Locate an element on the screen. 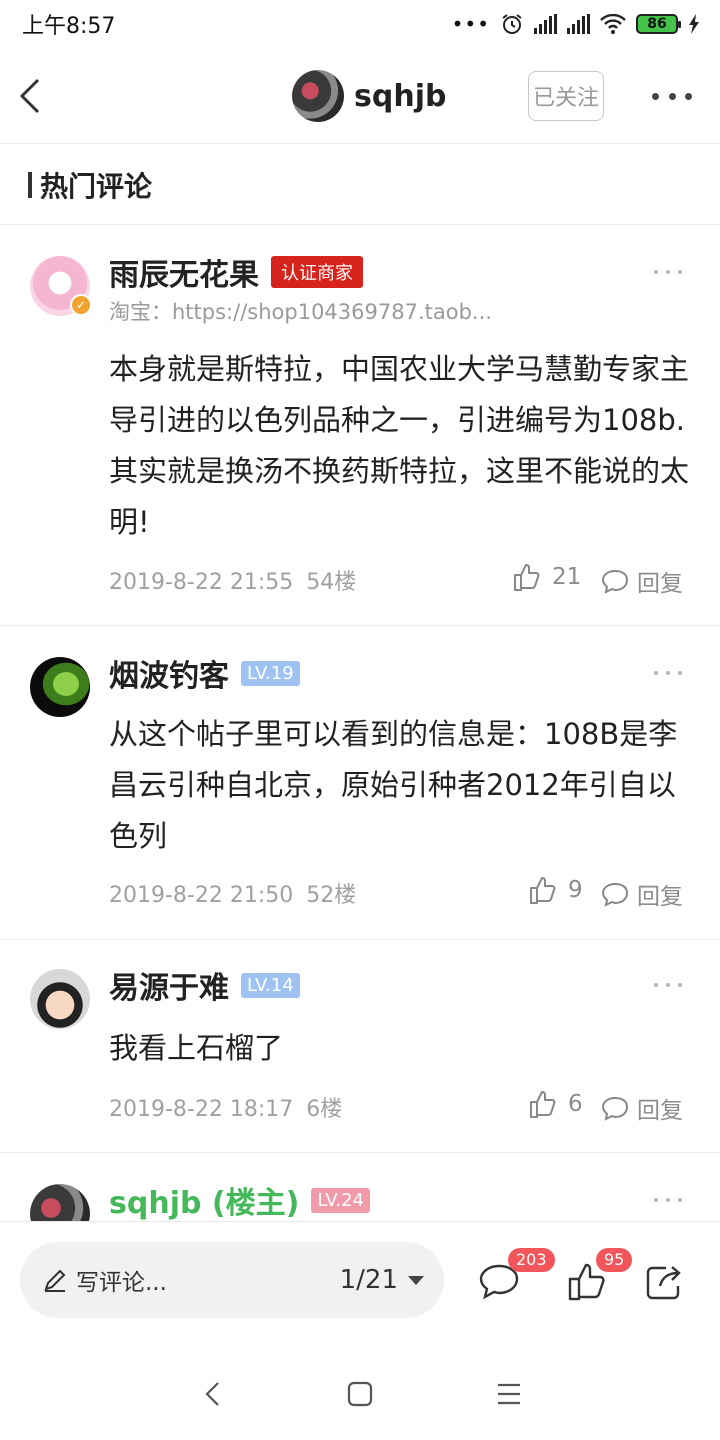  comment-meta: 2019-8-22 21:55 54楼 is located at coordinates (232, 580).